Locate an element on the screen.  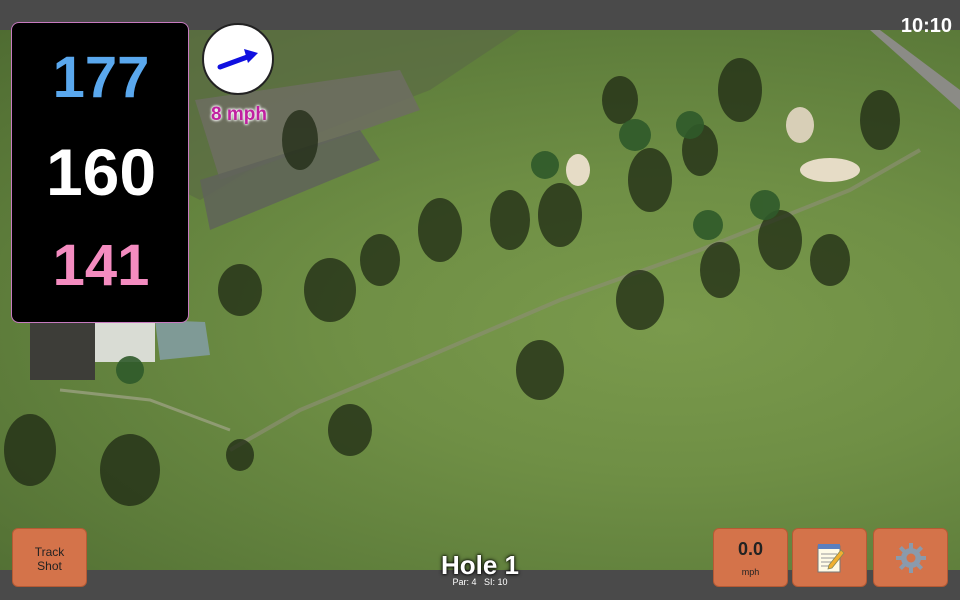
hole-info: Par: 4 SI: 10 is located at coordinates (480, 582).